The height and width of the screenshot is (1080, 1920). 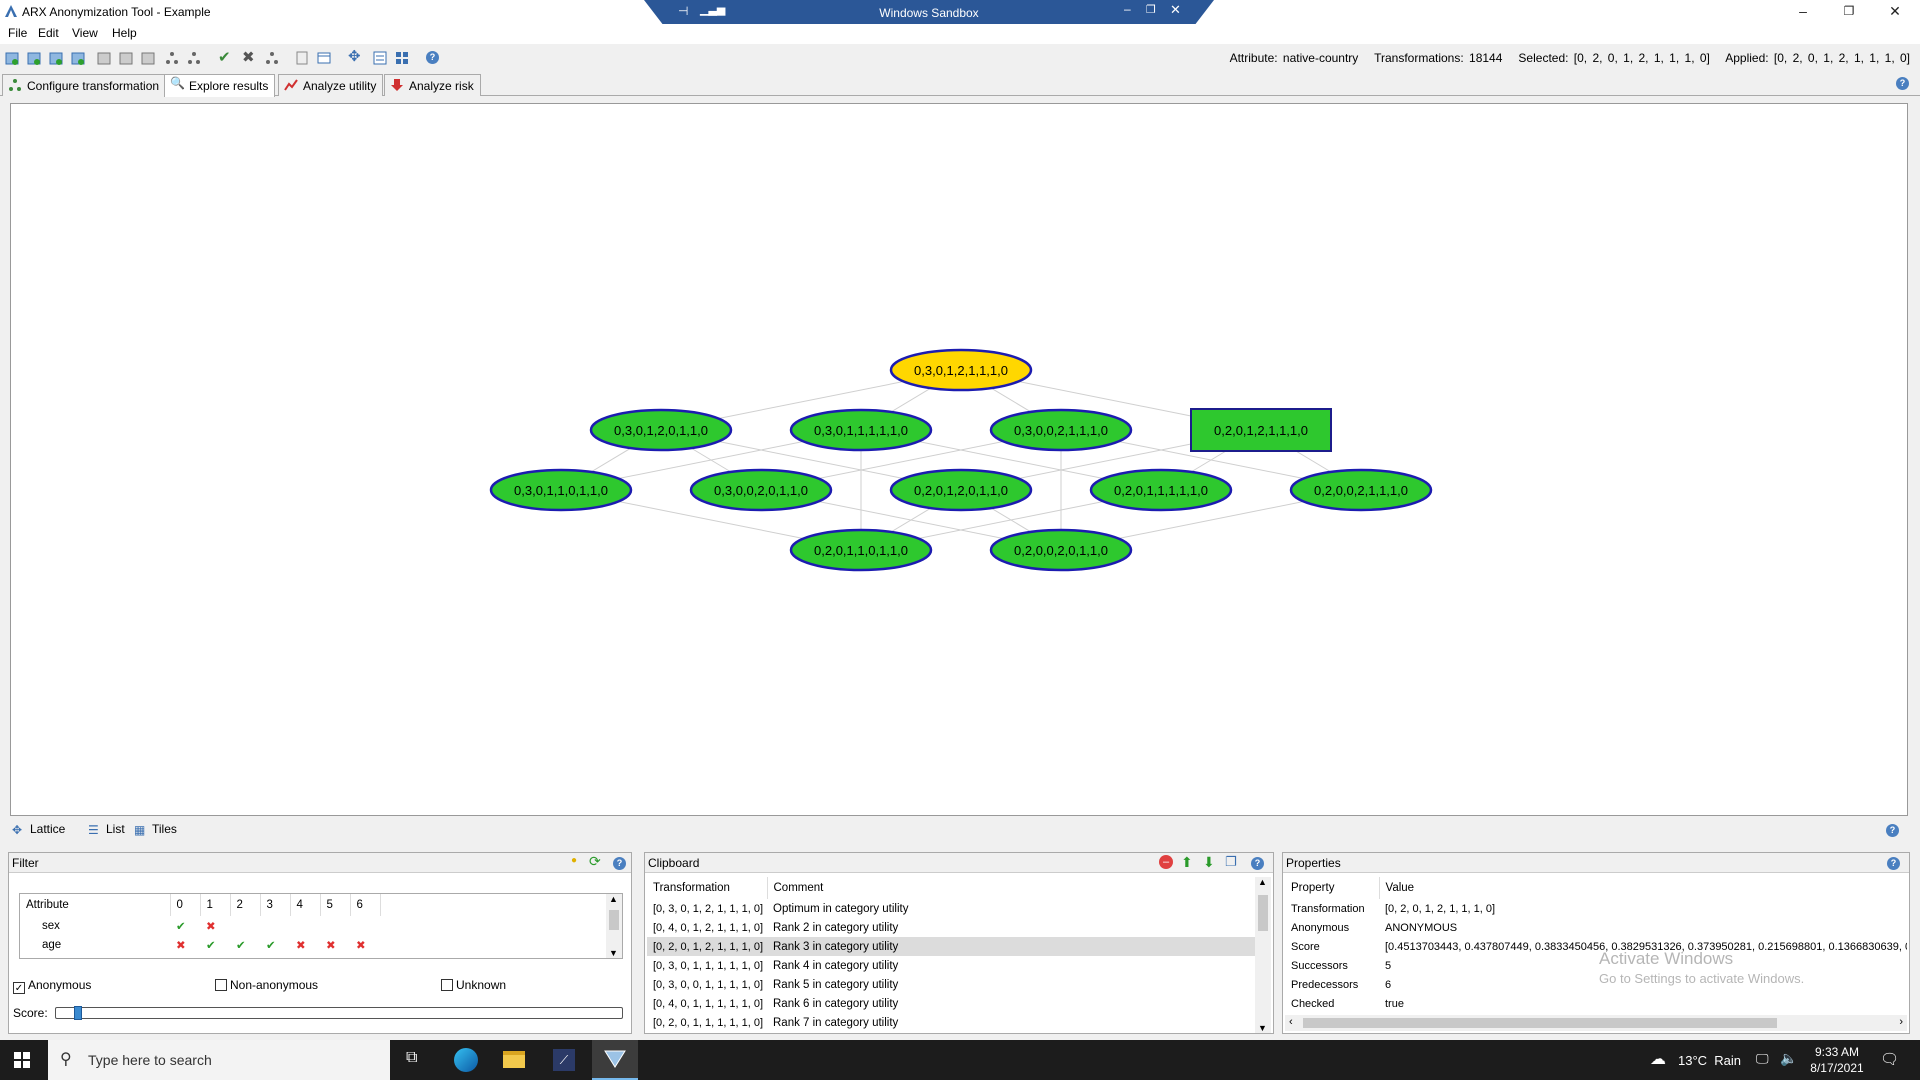 What do you see at coordinates (272, 58) in the screenshot?
I see `hierarchy-wizard-icon` at bounding box center [272, 58].